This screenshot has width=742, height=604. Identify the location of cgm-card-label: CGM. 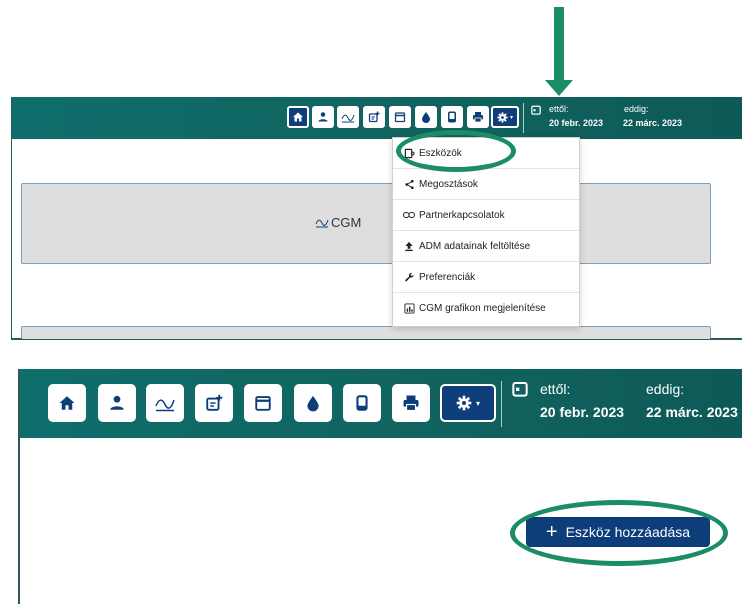
(346, 222).